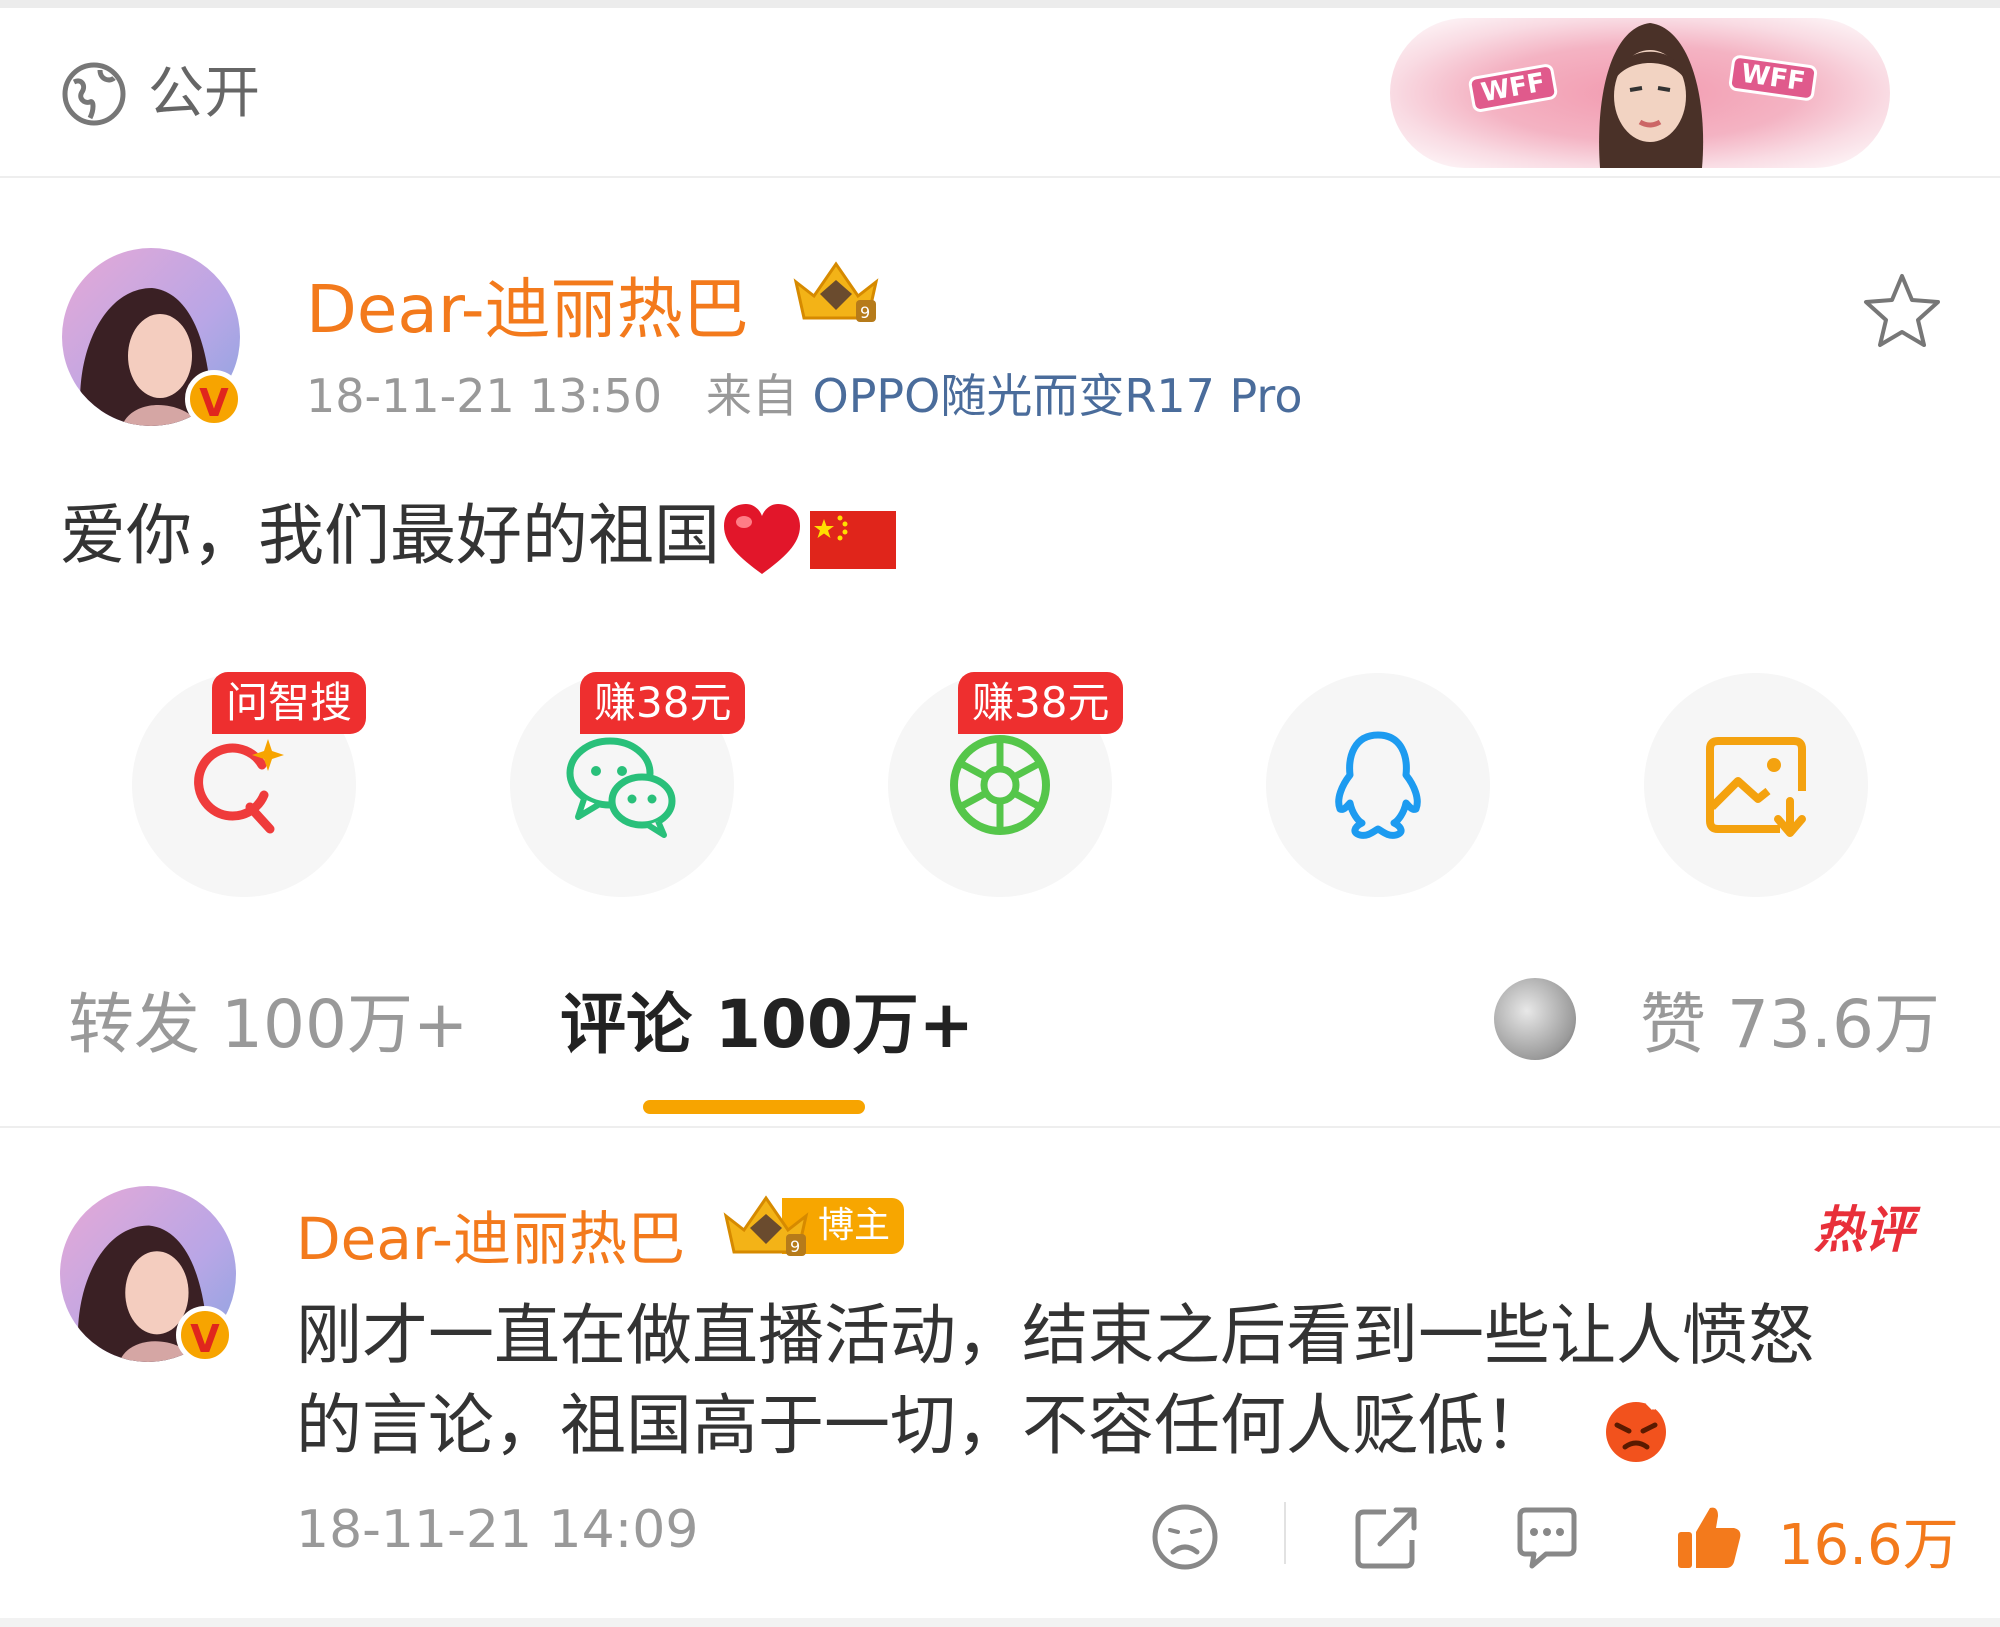 The width and height of the screenshot is (2000, 1627). I want to click on author-name: Dear-迪丽热巴, so click(527, 304).